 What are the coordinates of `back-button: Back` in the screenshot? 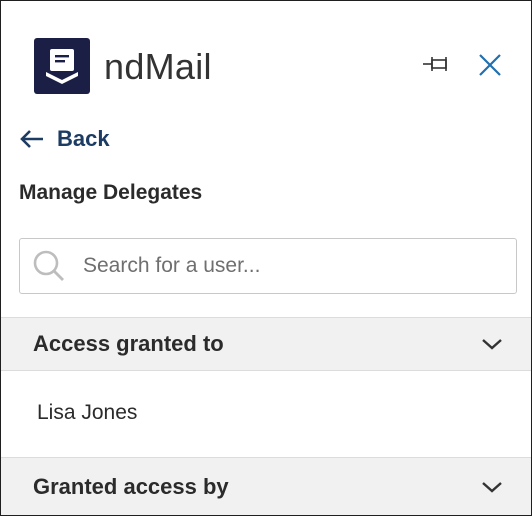 It's located at (64, 139).